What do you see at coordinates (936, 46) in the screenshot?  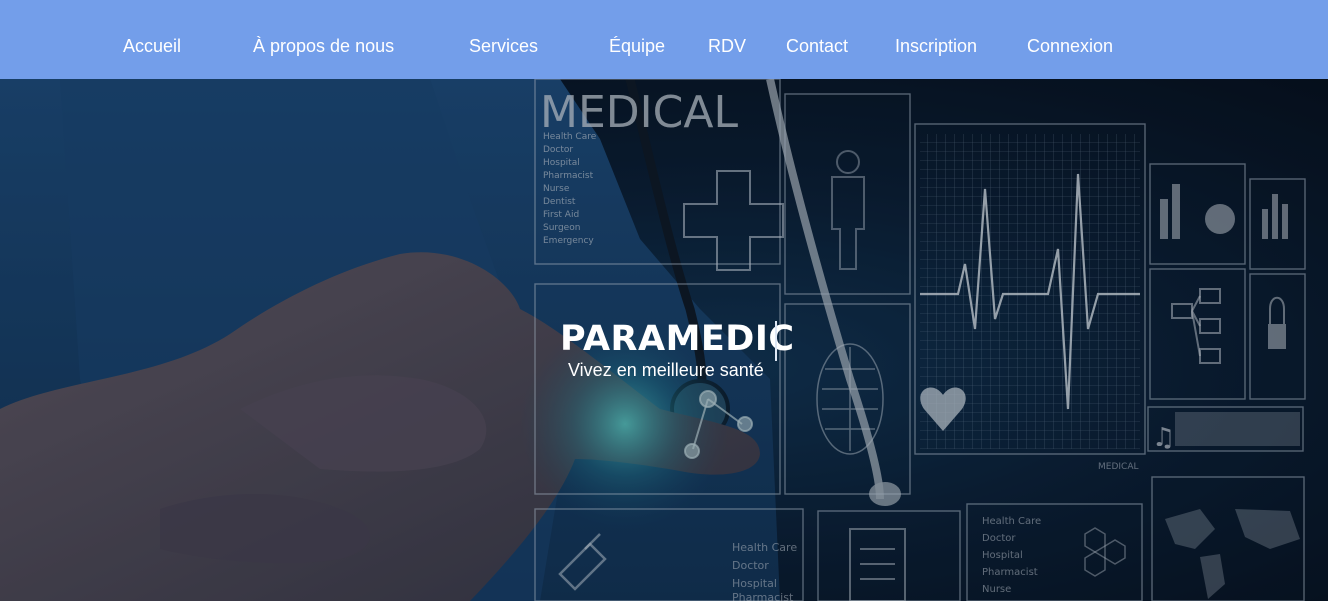 I see `nav-link-inscription: Inscription` at bounding box center [936, 46].